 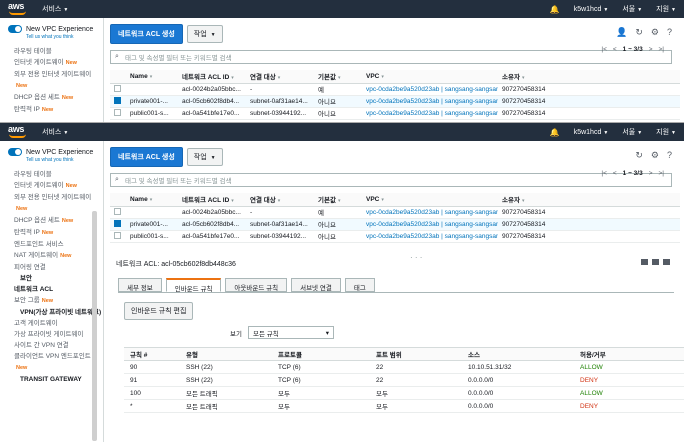 I want to click on sidebar-item: 네트워크 ACL, so click(x=58, y=289).